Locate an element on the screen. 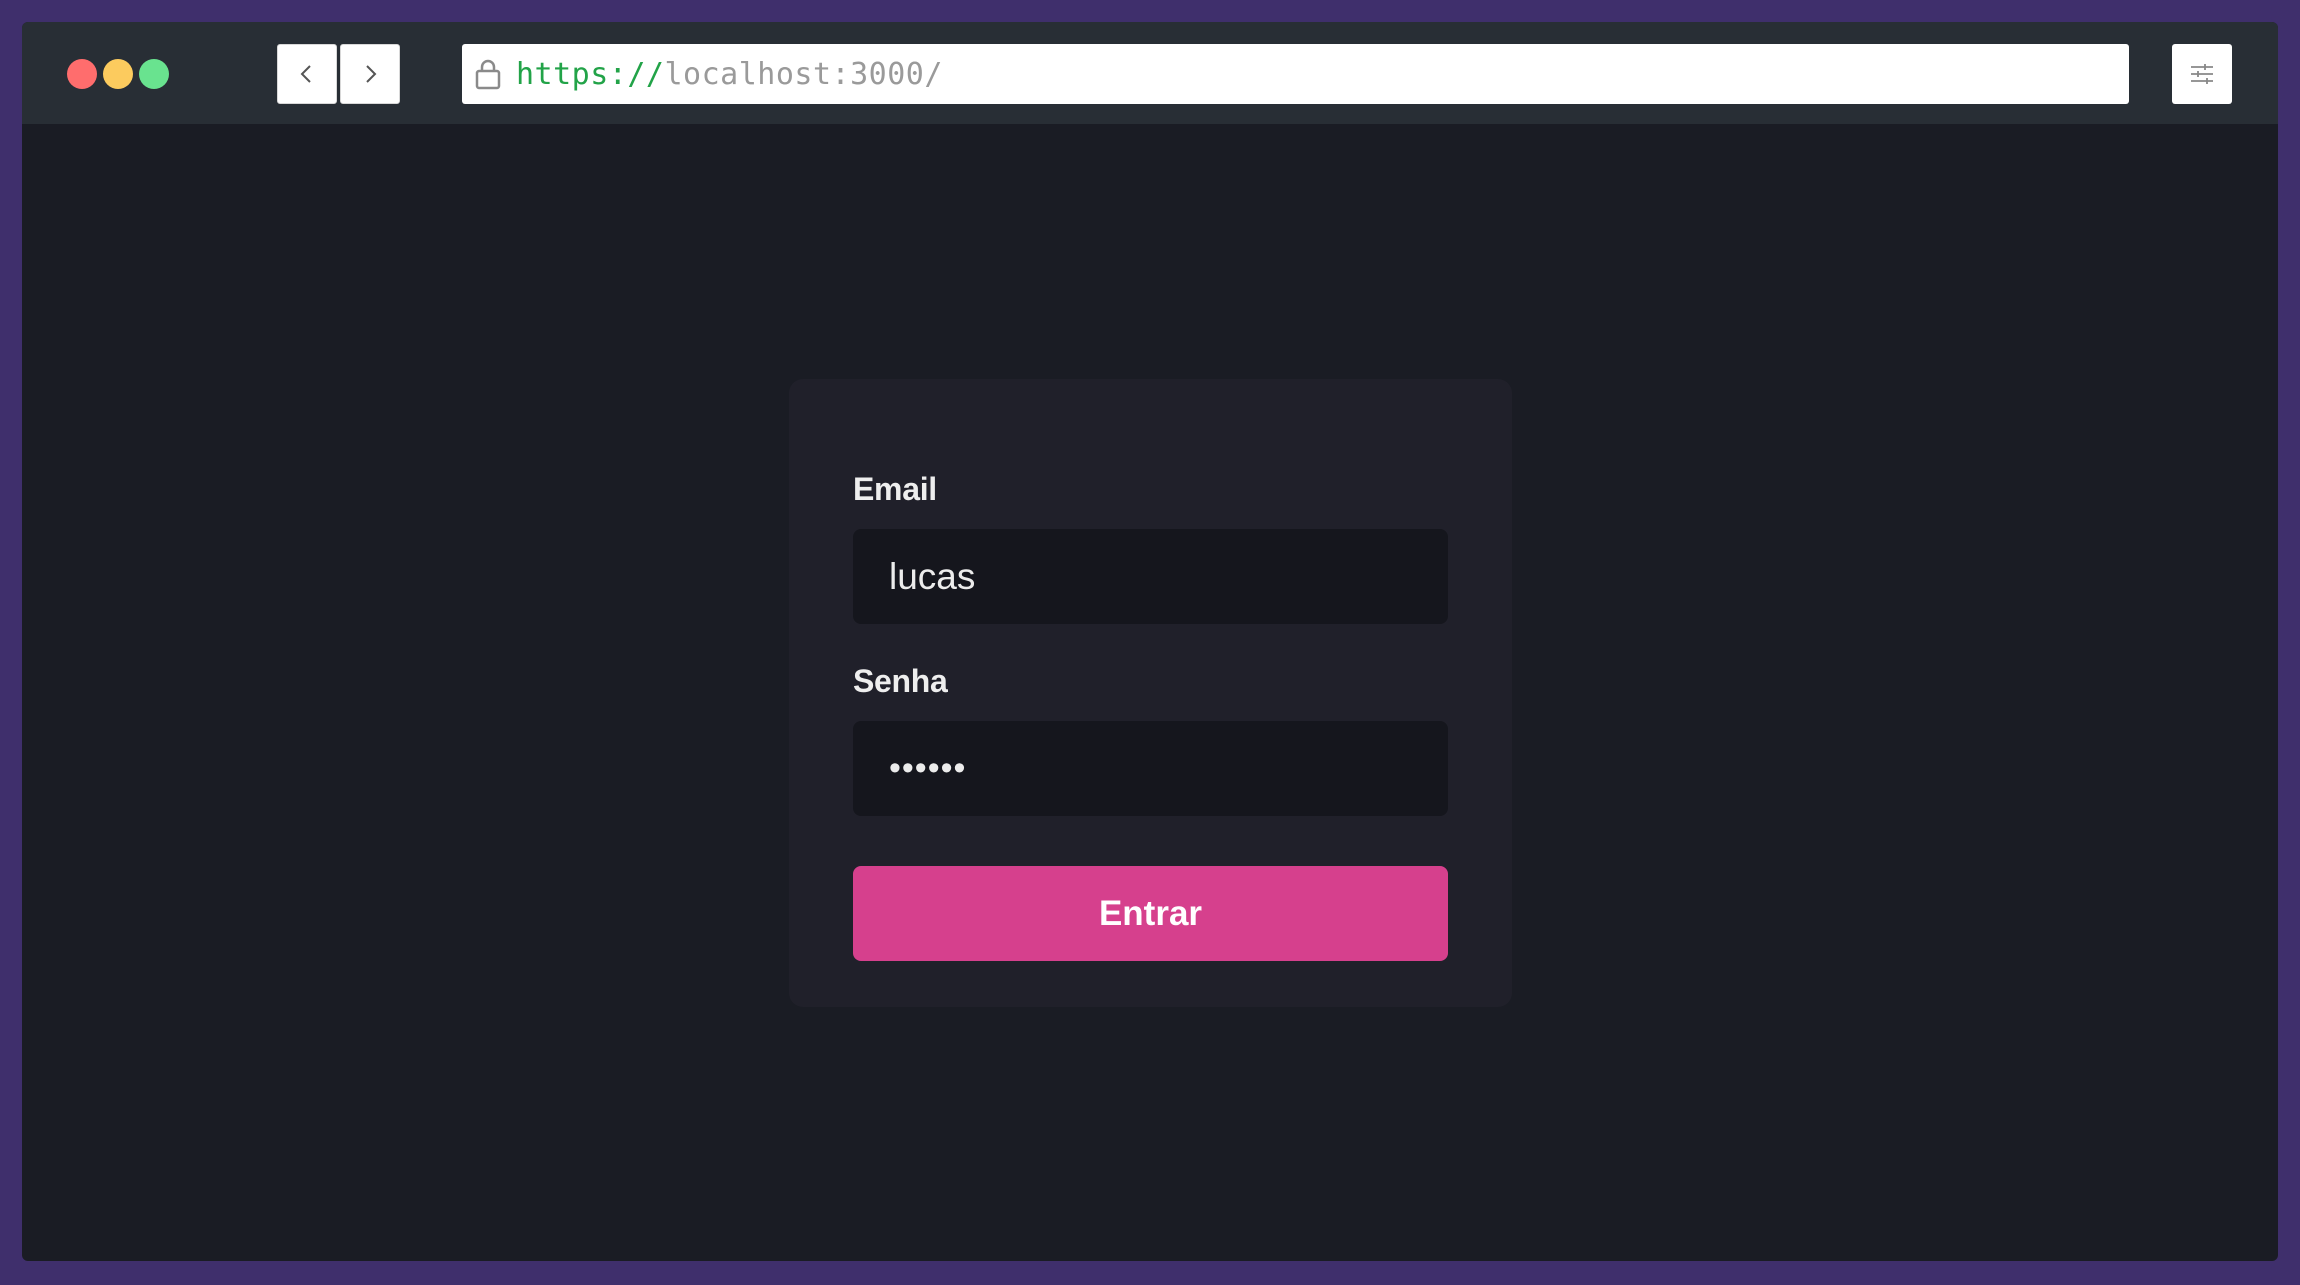 This screenshot has width=2300, height=1285. url-protocol: https:// is located at coordinates (590, 74).